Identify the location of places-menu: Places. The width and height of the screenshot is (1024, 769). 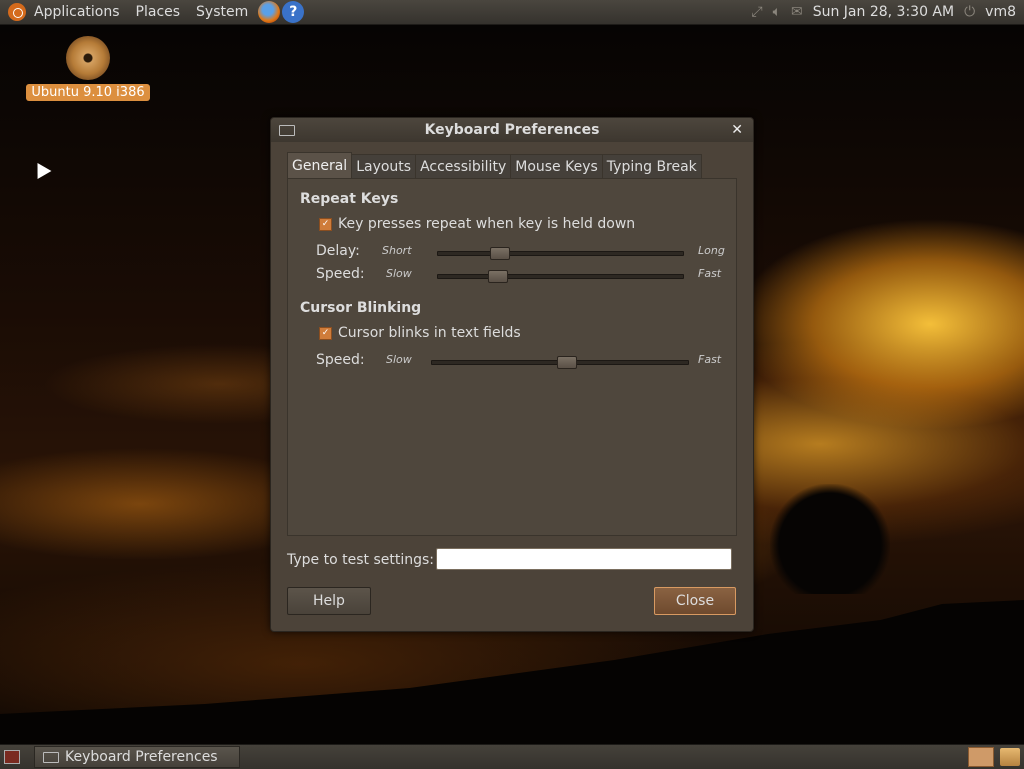
(158, 12).